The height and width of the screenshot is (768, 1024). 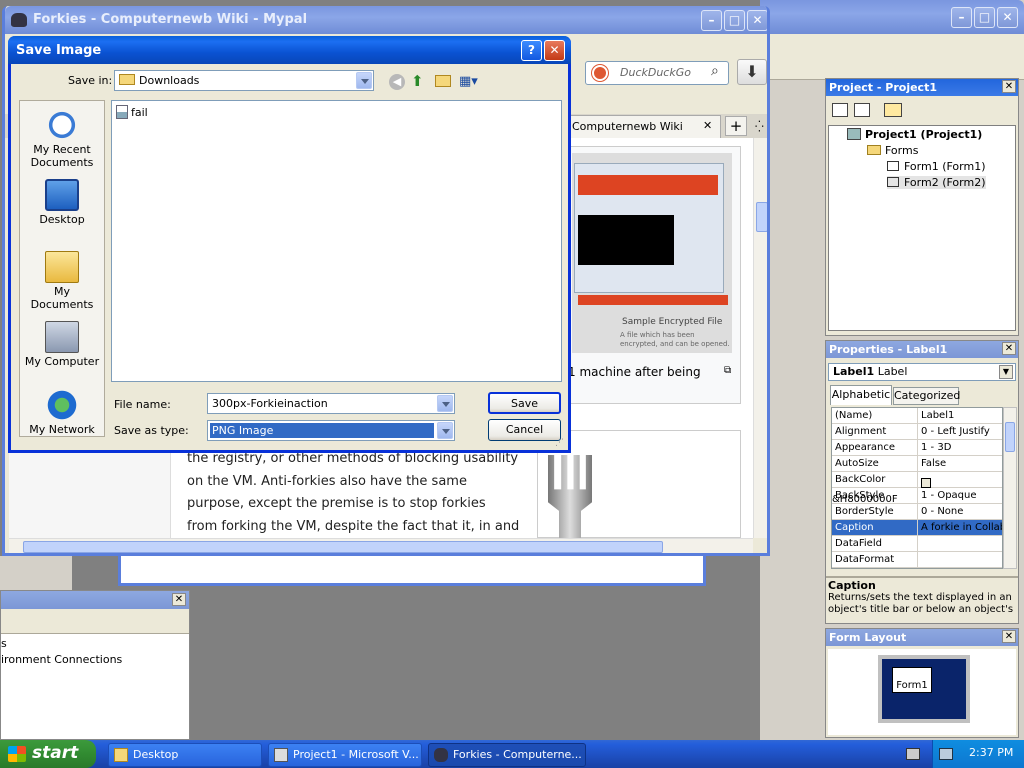 What do you see at coordinates (922, 637) in the screenshot?
I see `form-layout-title: Form Layout` at bounding box center [922, 637].